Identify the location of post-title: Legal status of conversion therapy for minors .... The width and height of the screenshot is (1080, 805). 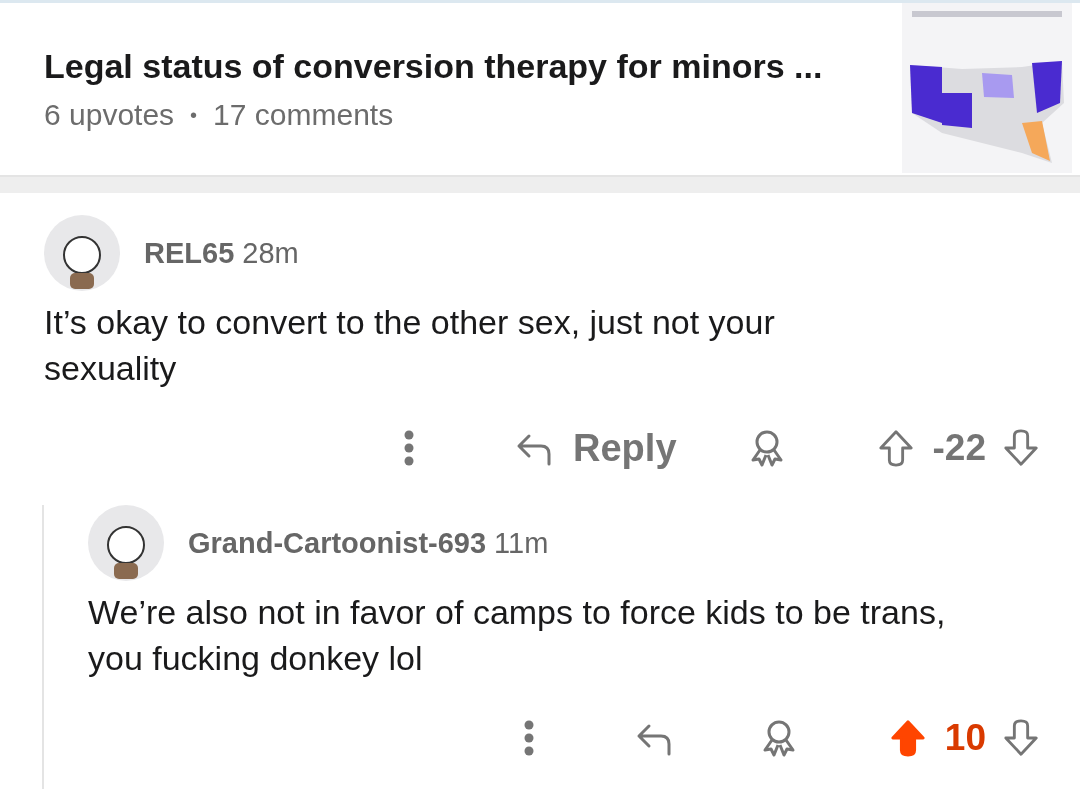
(433, 66).